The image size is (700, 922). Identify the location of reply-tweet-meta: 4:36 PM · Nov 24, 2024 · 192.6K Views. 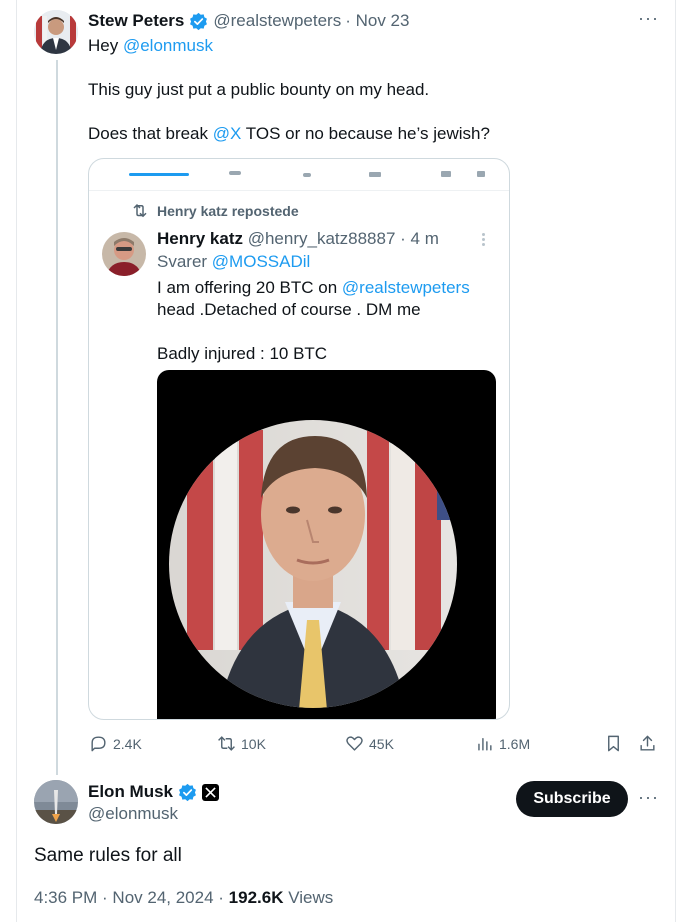
(183, 898).